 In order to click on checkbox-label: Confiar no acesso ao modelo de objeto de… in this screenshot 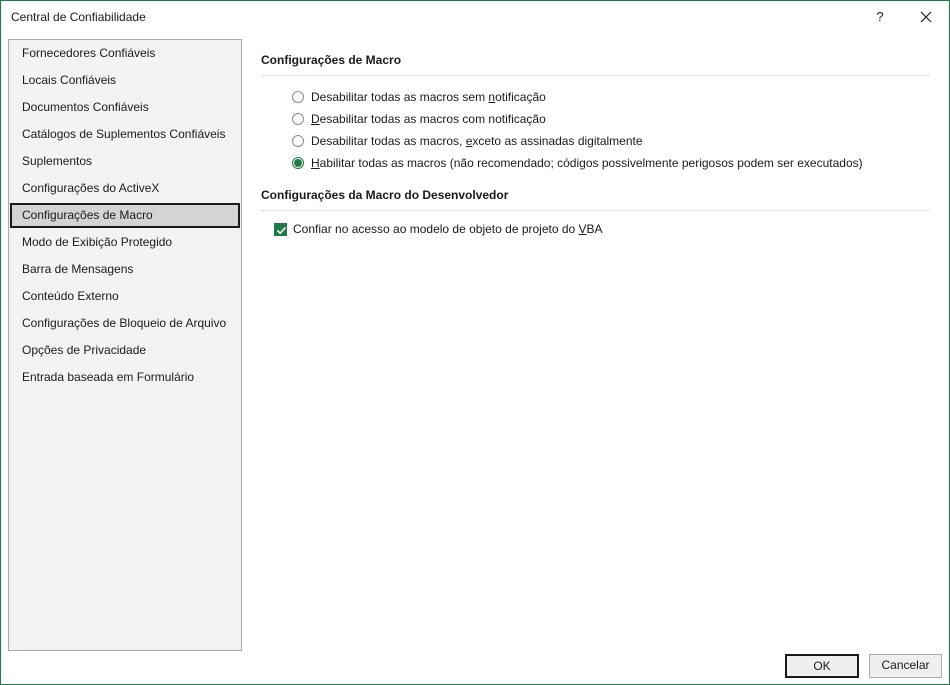, I will do `click(448, 229)`.